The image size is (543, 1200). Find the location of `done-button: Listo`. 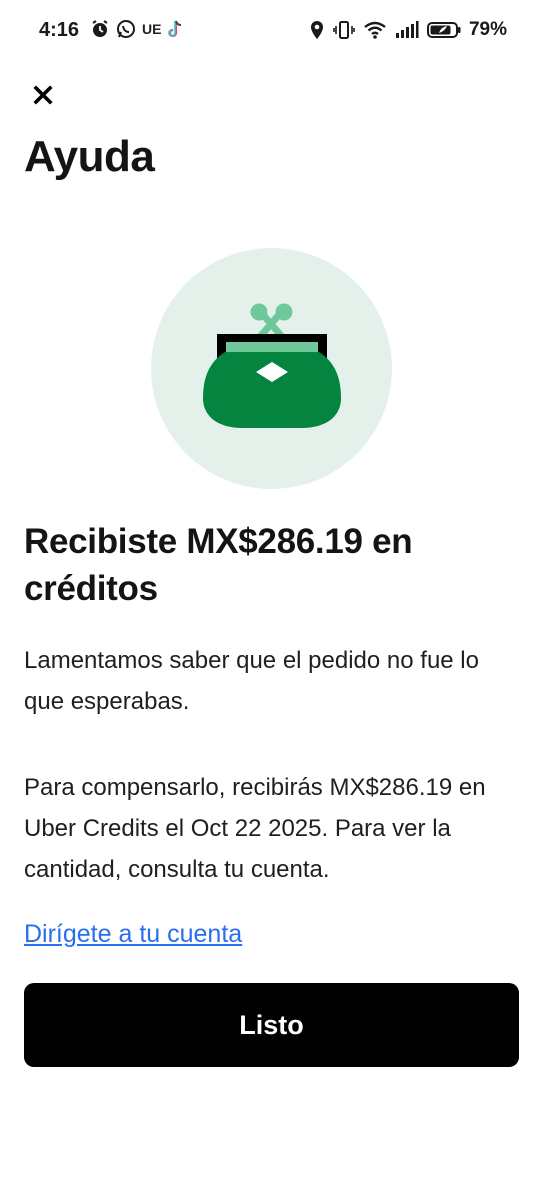

done-button: Listo is located at coordinates (271, 1025).